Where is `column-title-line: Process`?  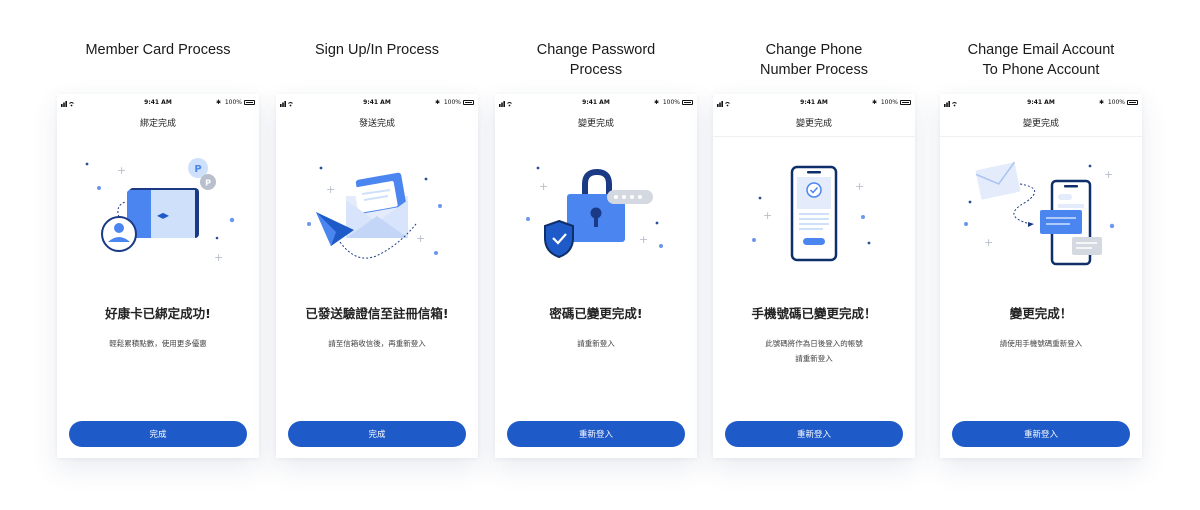 column-title-line: Process is located at coordinates (596, 70).